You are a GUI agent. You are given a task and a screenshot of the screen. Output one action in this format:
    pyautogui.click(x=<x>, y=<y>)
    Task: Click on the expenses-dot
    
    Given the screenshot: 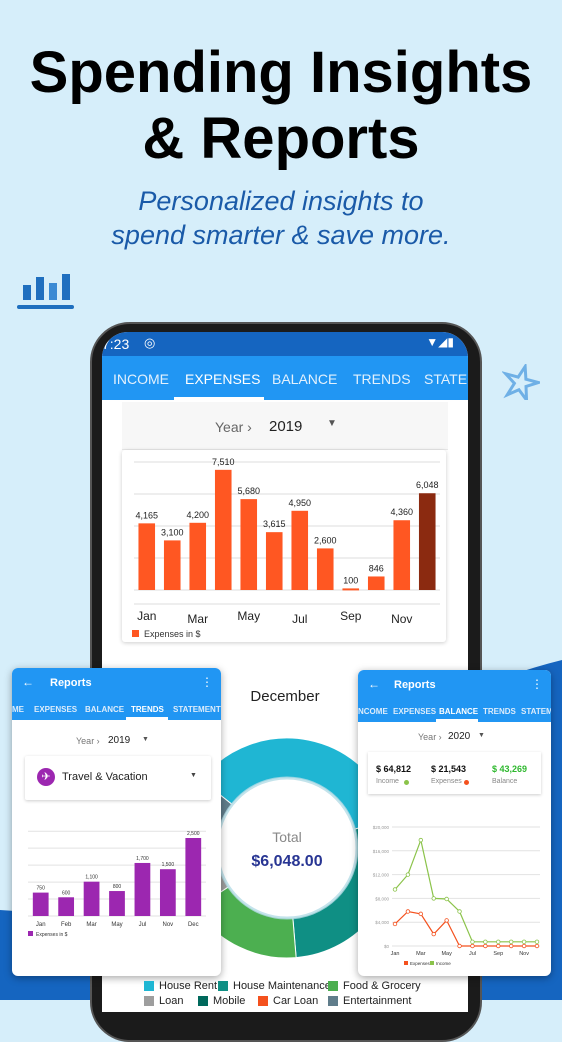 What is the action you would take?
    pyautogui.click(x=466, y=782)
    